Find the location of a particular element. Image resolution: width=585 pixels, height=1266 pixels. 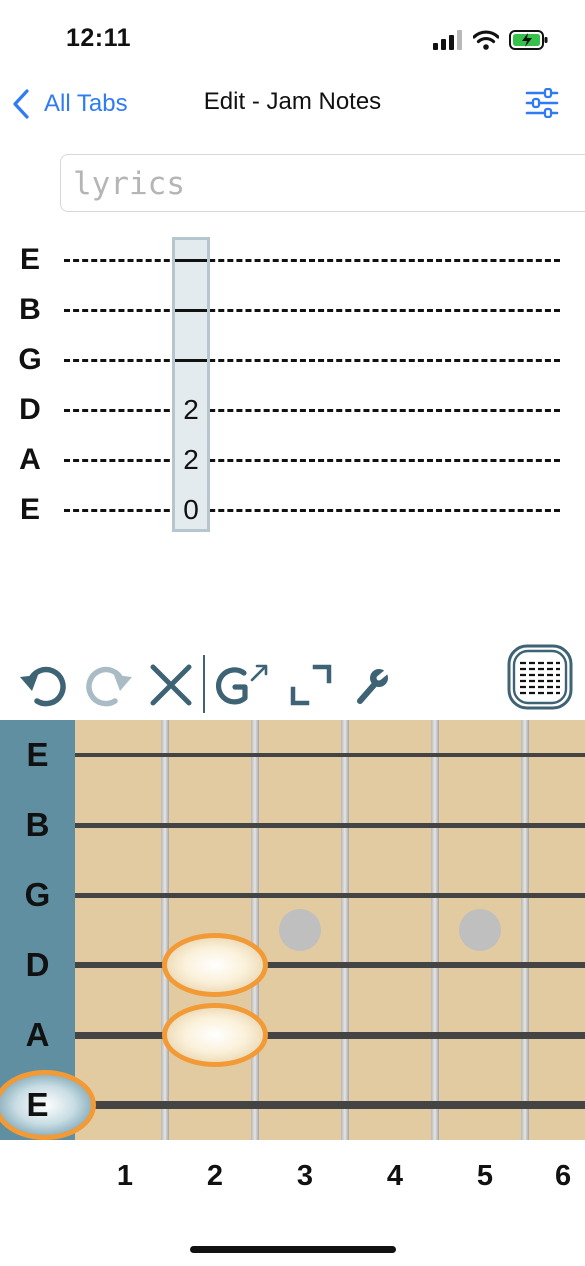

status-time: 12:11 is located at coordinates (99, 38).